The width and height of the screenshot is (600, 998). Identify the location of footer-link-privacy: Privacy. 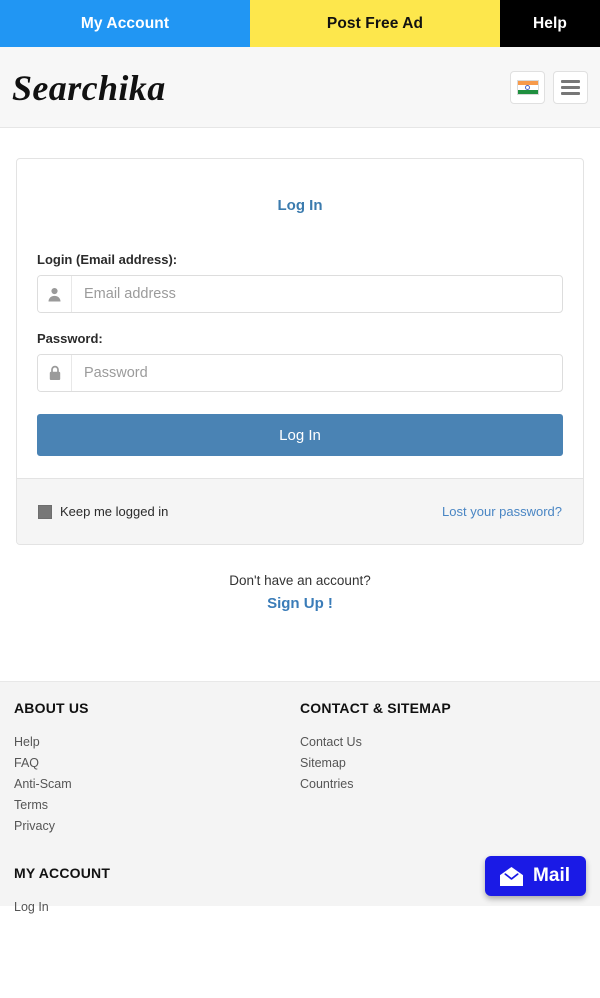
(157, 826).